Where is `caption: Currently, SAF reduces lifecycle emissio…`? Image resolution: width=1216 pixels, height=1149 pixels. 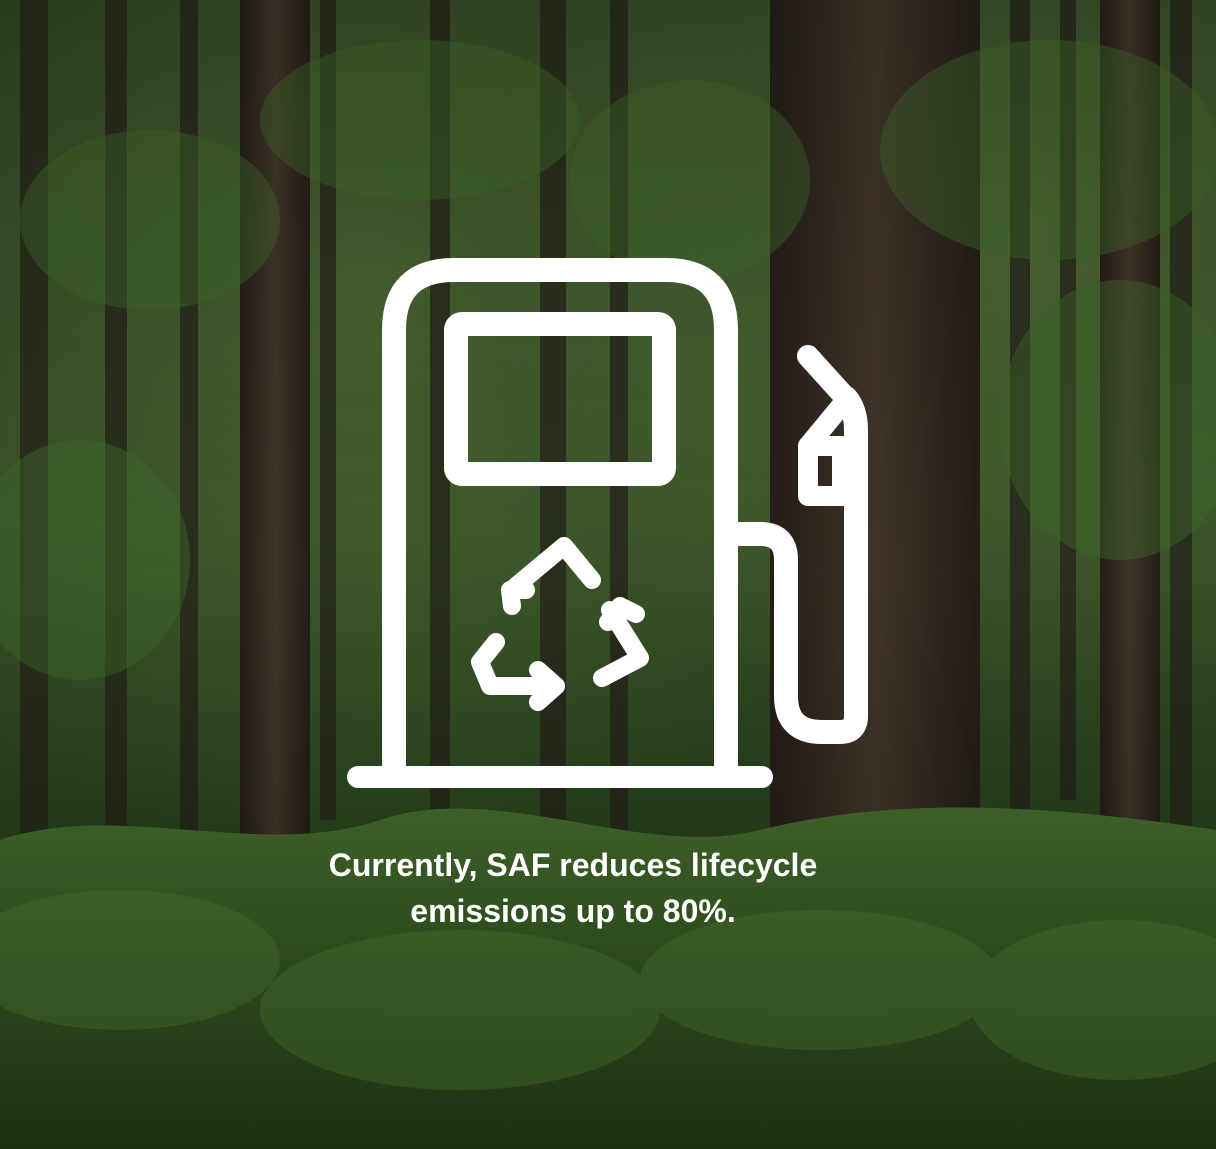 caption: Currently, SAF reduces lifecycle emissio… is located at coordinates (573, 888).